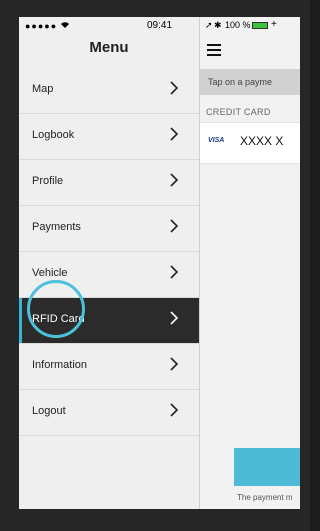 The width and height of the screenshot is (320, 531). What do you see at coordinates (274, 24) in the screenshot?
I see `charging-icon: +` at bounding box center [274, 24].